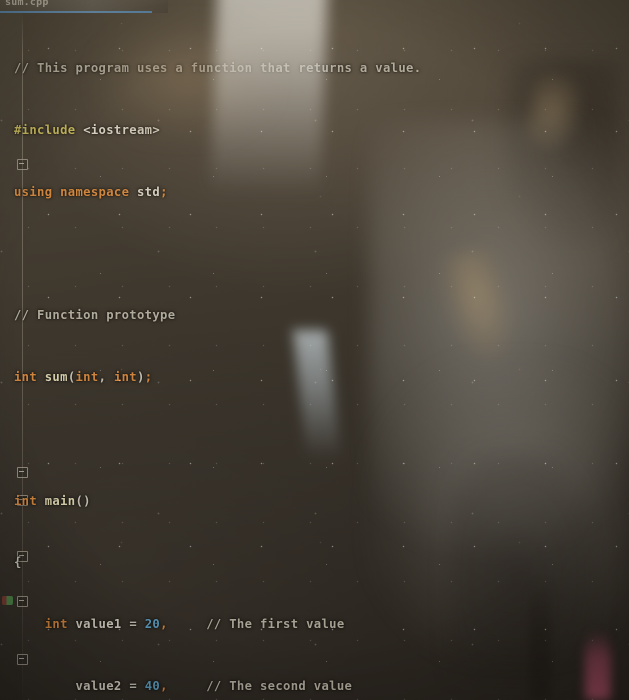 The image size is (629, 700). What do you see at coordinates (314, 254) in the screenshot?
I see `code-line-4-blank` at bounding box center [314, 254].